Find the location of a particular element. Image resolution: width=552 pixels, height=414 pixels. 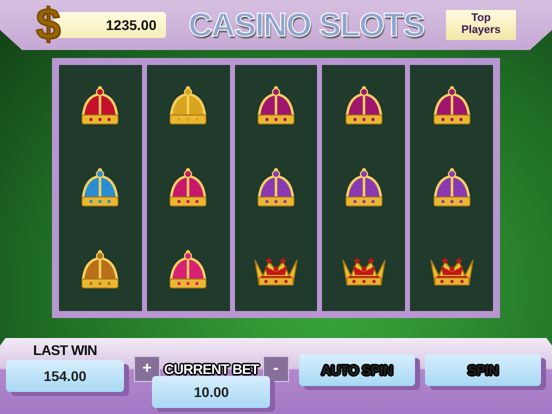

spin-button: SPIN is located at coordinates (482, 370).